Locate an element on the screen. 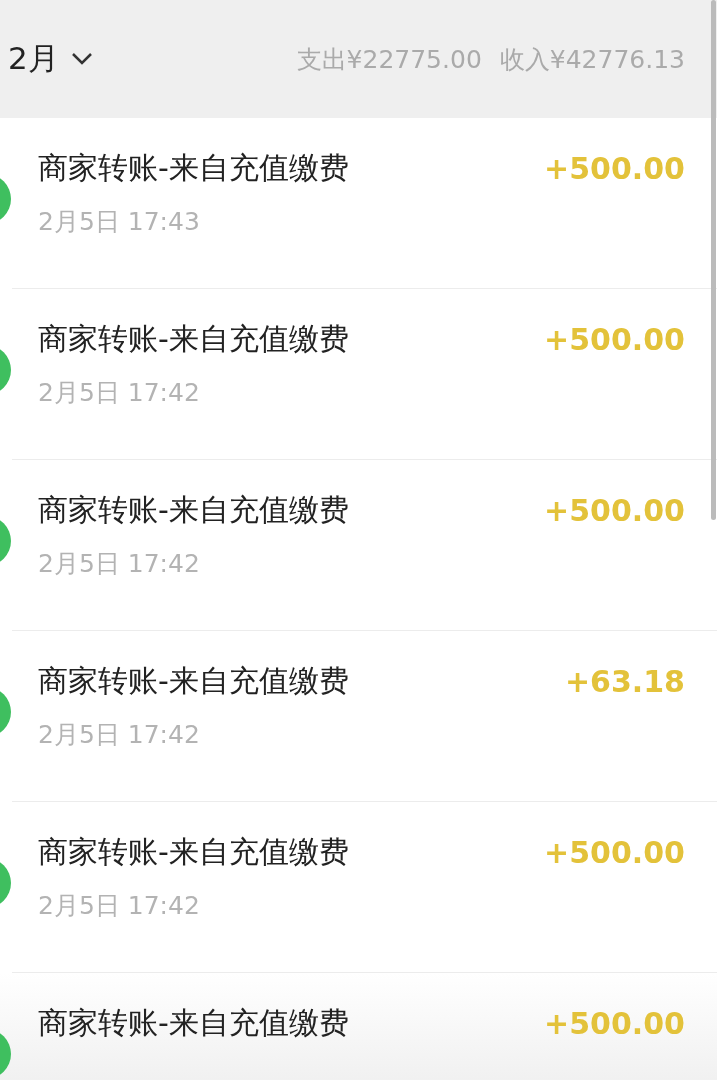 The width and height of the screenshot is (717, 1080). transaction-time: 2月5日 17:43 is located at coordinates (119, 222).